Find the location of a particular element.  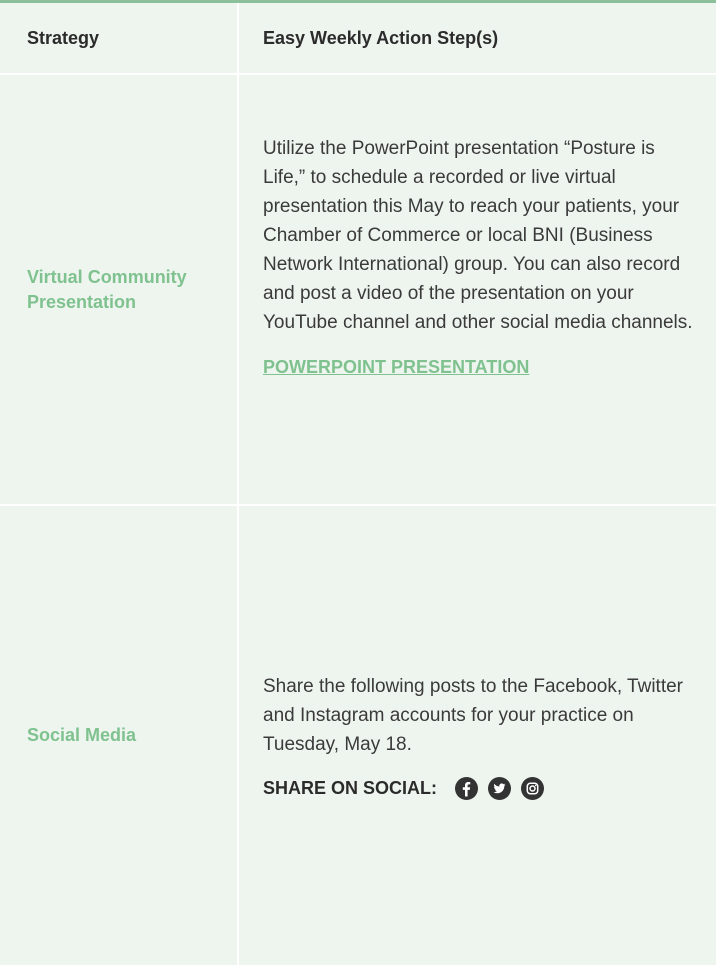

share-on-social: SHARE ON SOCIAL: is located at coordinates (478, 788).